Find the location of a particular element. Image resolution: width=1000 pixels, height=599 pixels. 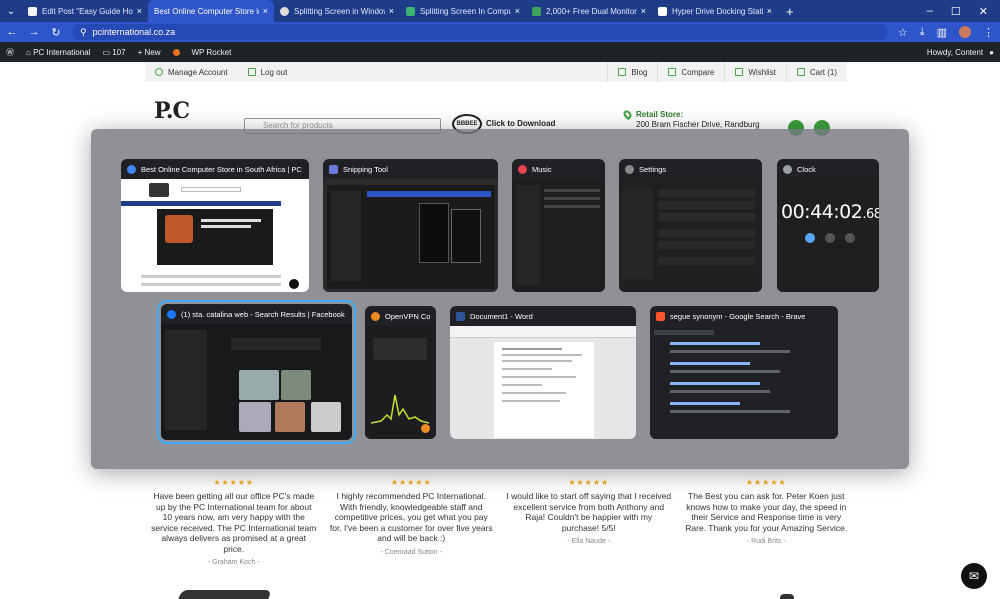

compare-link: Compare is located at coordinates (690, 72).